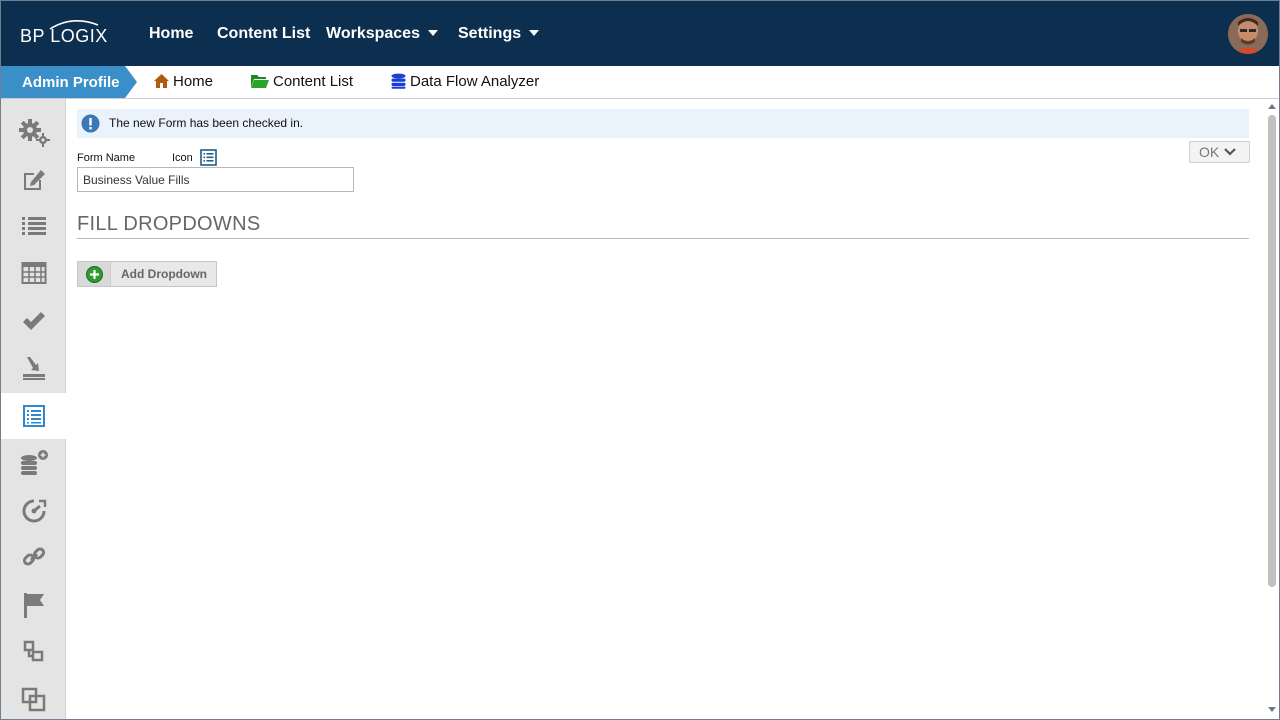 The image size is (1280, 720). Describe the element at coordinates (206, 123) in the screenshot. I see `notice-text: The new Form has been checked in.` at that location.